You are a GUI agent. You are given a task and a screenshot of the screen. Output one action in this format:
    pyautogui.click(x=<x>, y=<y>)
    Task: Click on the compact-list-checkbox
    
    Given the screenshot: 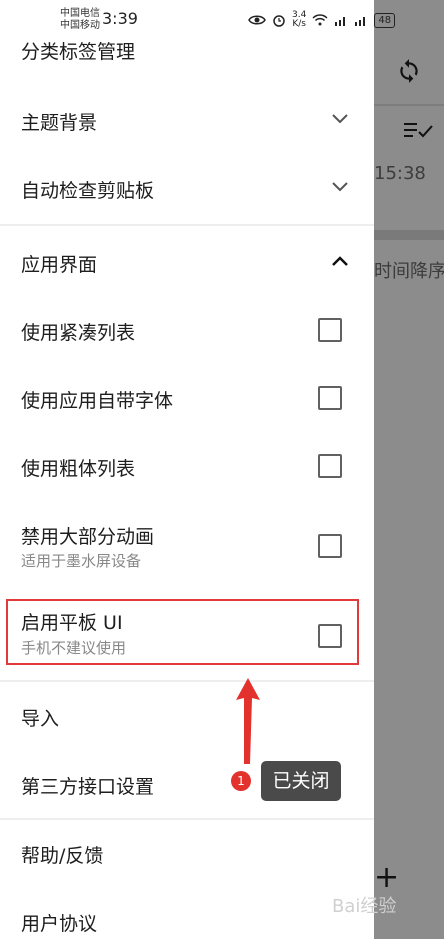 What is the action you would take?
    pyautogui.click(x=330, y=330)
    